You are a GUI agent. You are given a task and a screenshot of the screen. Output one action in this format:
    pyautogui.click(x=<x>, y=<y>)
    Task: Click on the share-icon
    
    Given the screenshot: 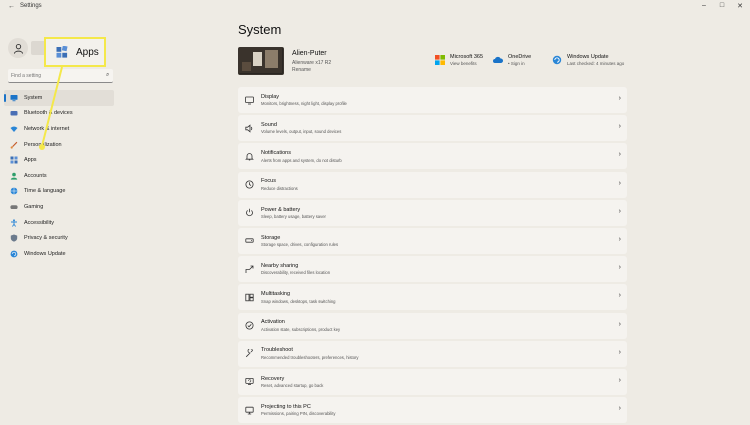 What is the action you would take?
    pyautogui.click(x=249, y=269)
    